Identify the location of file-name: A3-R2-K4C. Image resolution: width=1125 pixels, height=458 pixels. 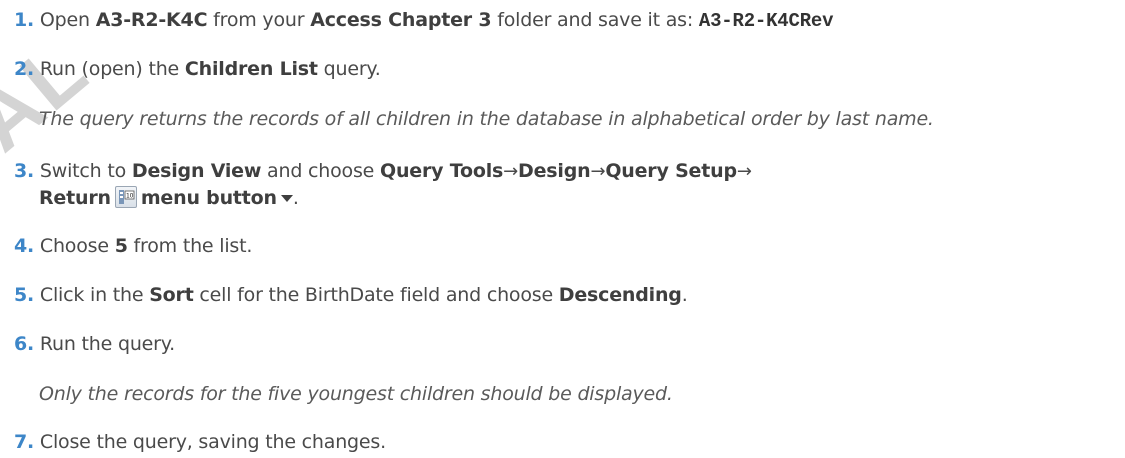
(151, 20).